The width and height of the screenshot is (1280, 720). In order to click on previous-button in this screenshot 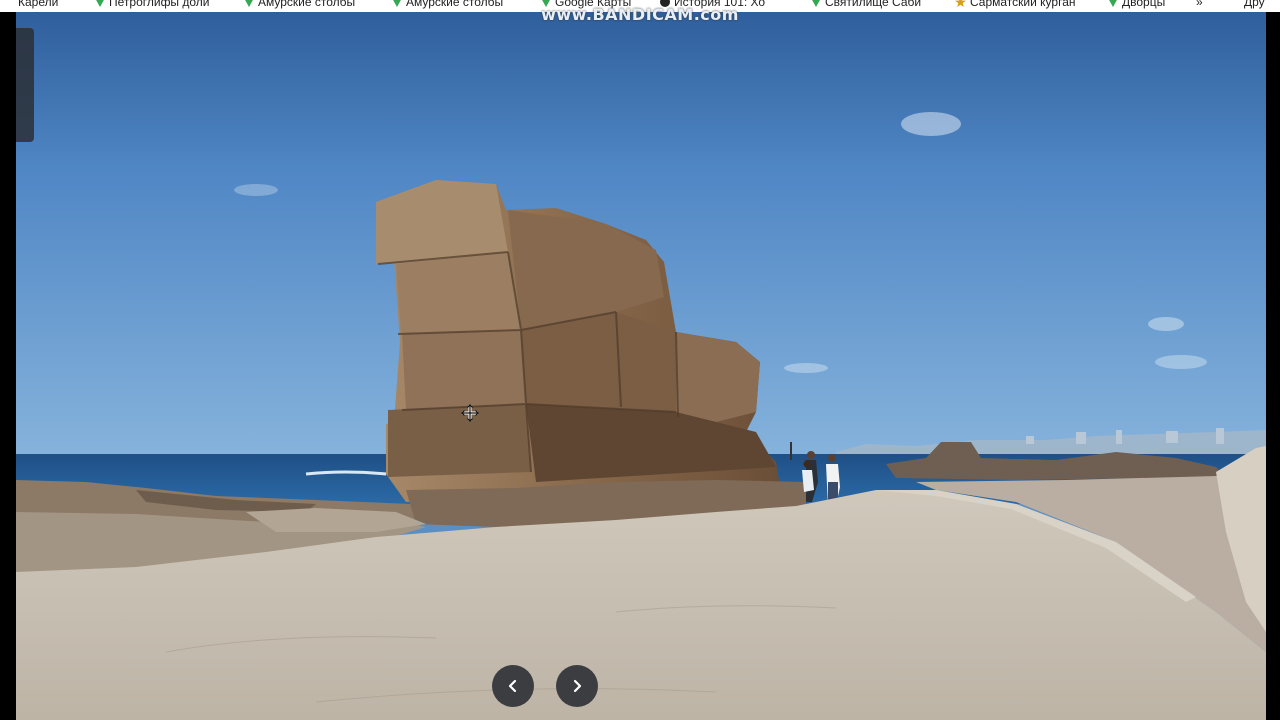, I will do `click(513, 686)`.